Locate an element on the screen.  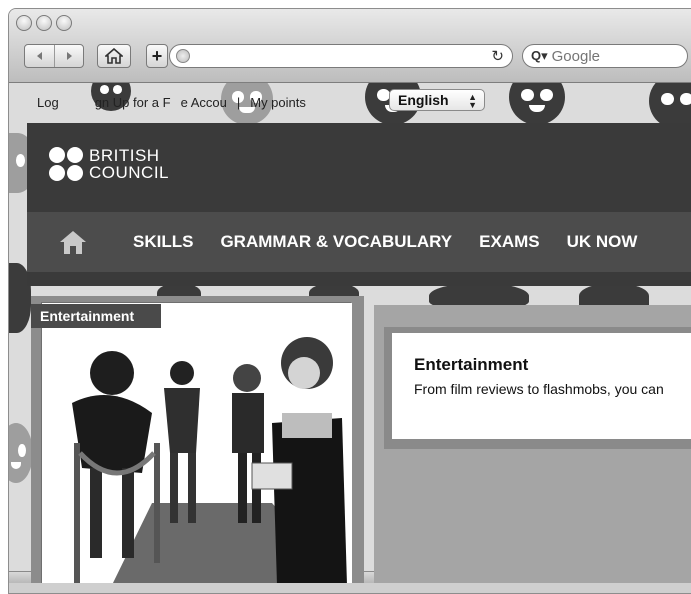
nav-item-uk-now: UK NOW is located at coordinates (602, 242).